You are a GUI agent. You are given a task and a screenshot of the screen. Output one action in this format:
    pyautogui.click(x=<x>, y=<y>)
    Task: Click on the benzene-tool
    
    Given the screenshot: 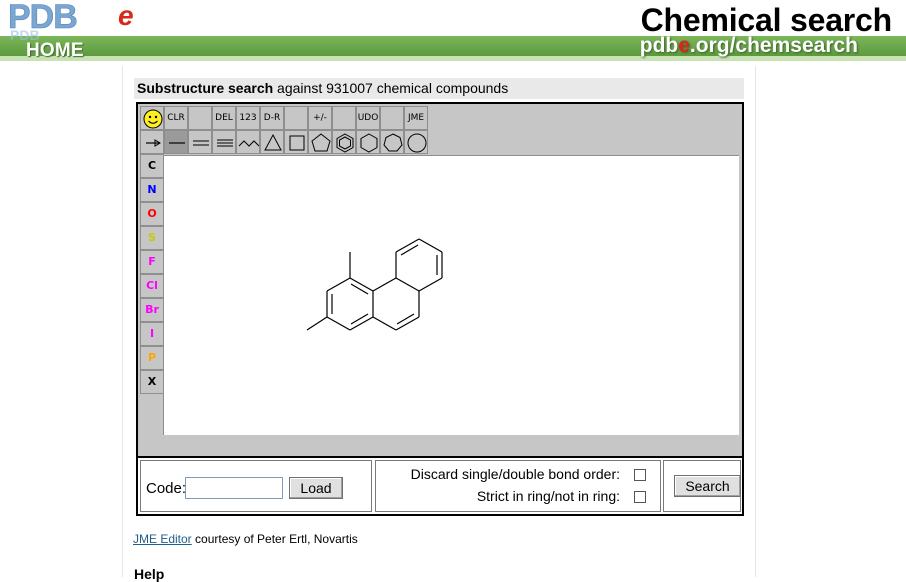 What is the action you would take?
    pyautogui.click(x=344, y=142)
    